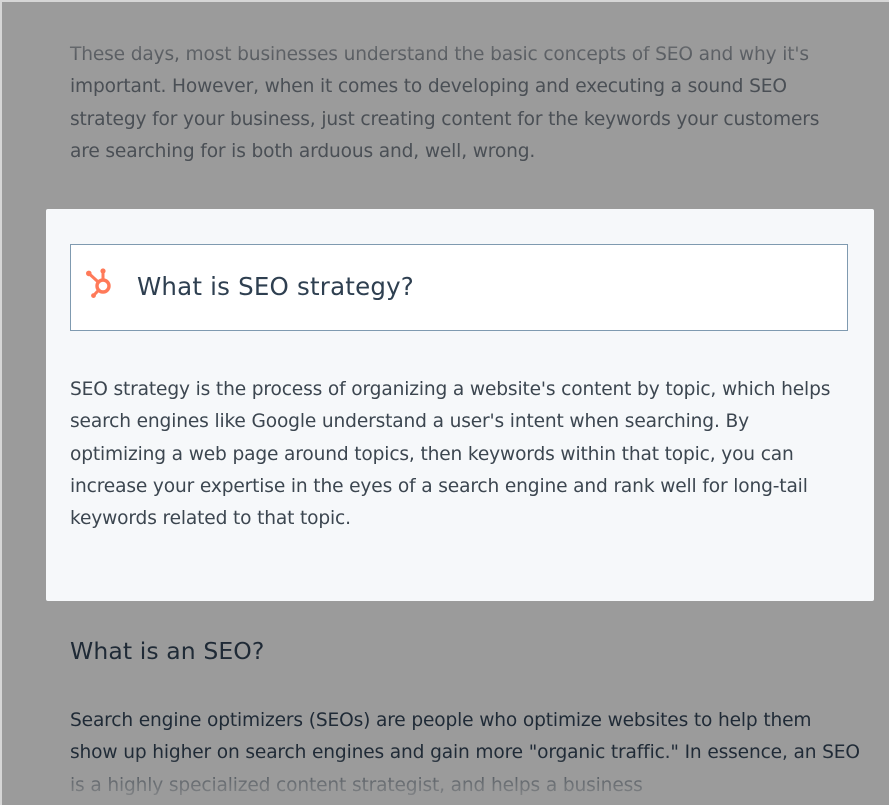 The image size is (889, 805). What do you see at coordinates (459, 287) in the screenshot?
I see `definition-callout: What is SEO strategy?` at bounding box center [459, 287].